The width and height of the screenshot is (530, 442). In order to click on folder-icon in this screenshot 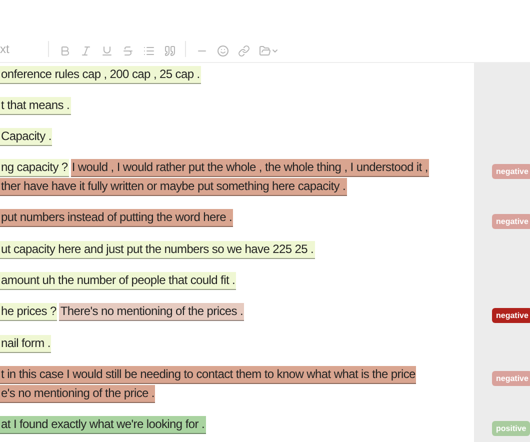, I will do `click(269, 51)`.